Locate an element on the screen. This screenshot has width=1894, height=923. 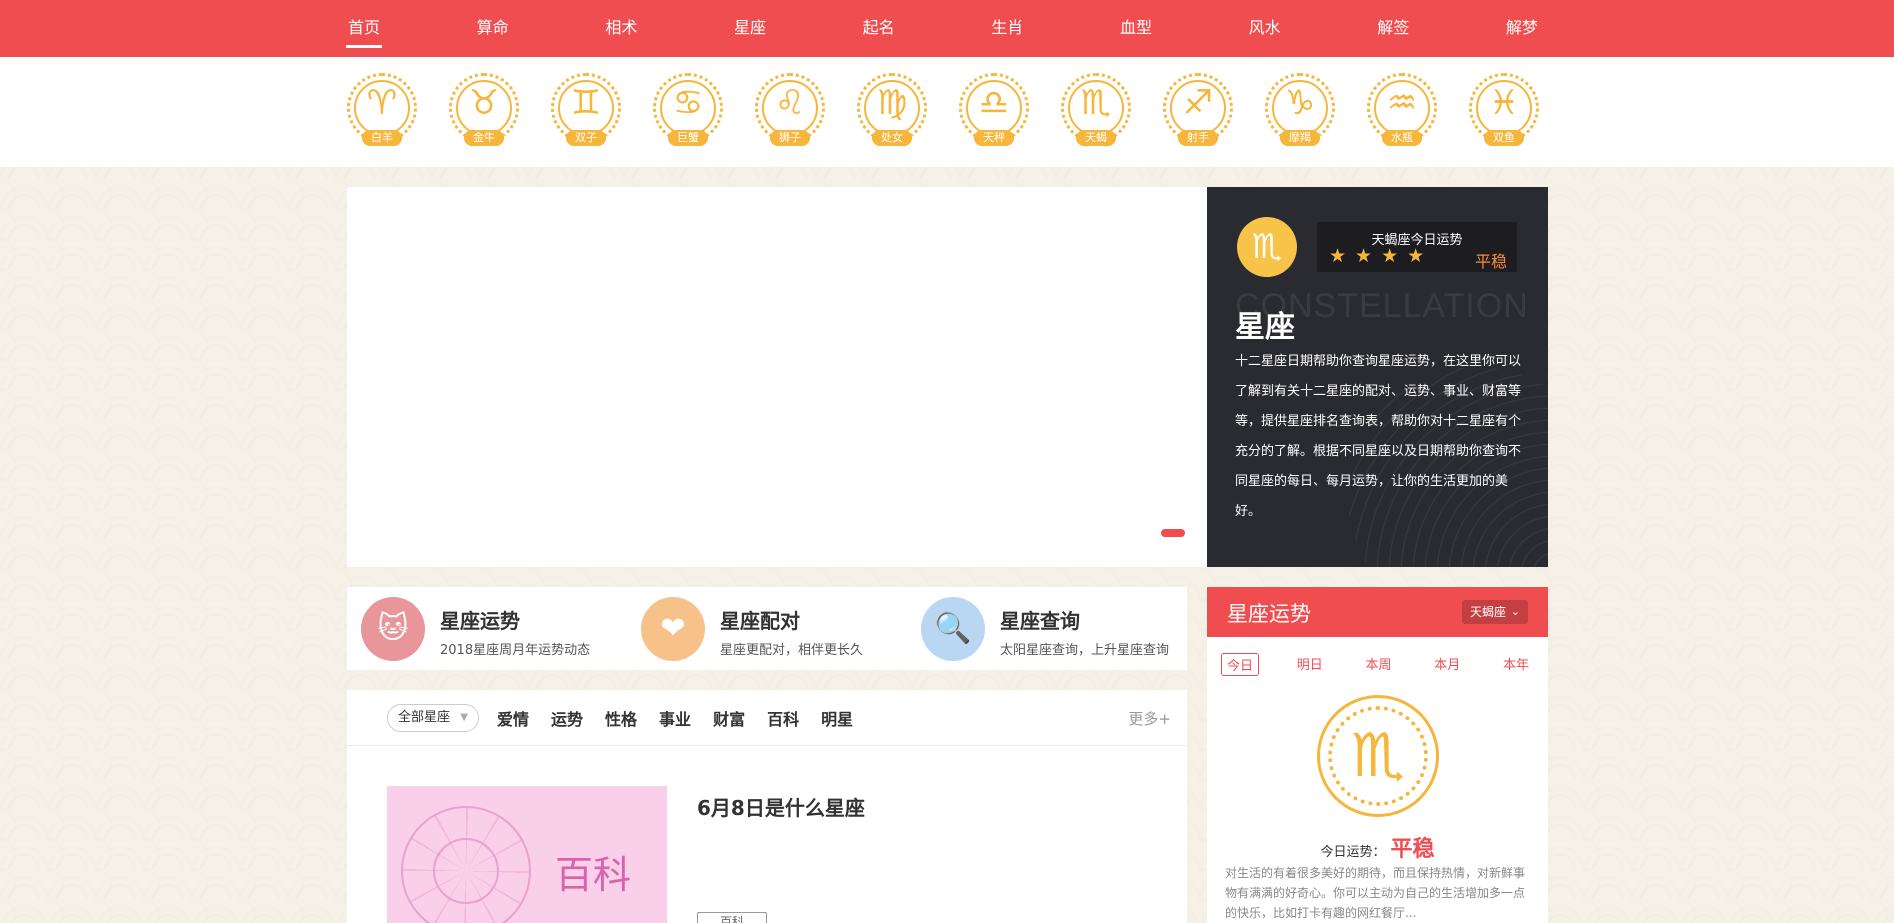
scorpio-icon: ♏ is located at coordinates (1267, 247).